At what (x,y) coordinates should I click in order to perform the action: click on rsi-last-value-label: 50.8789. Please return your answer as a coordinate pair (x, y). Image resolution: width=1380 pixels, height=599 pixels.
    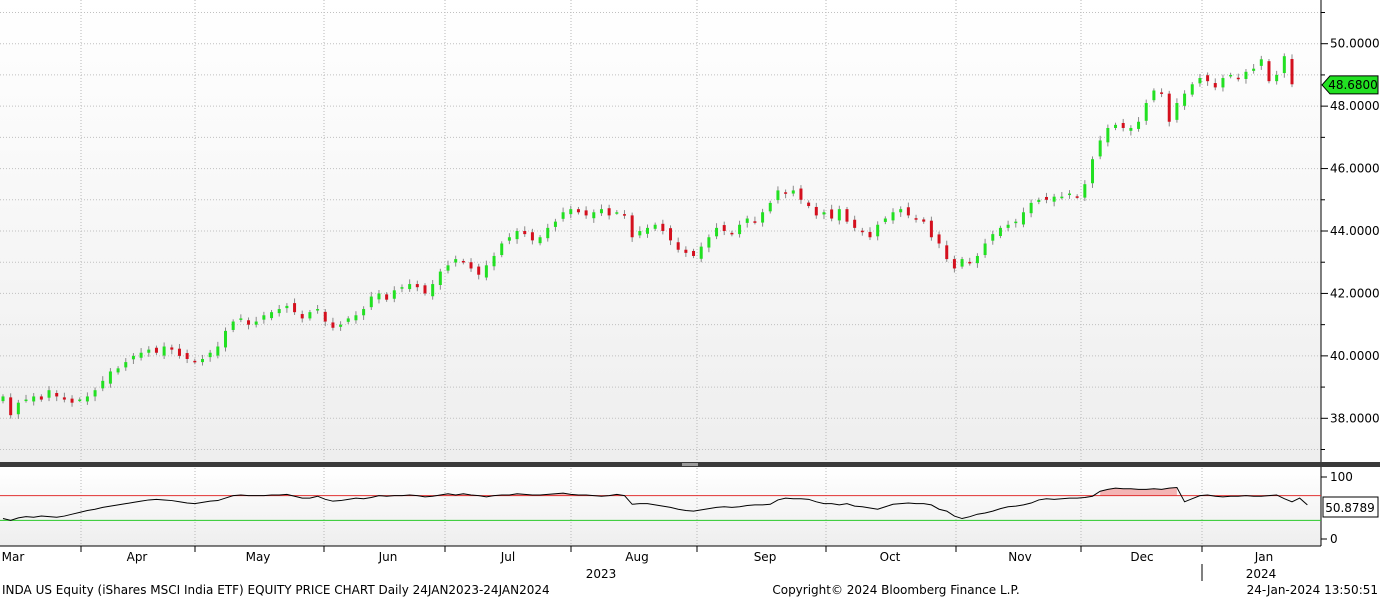
    Looking at the image, I should click on (1350, 508).